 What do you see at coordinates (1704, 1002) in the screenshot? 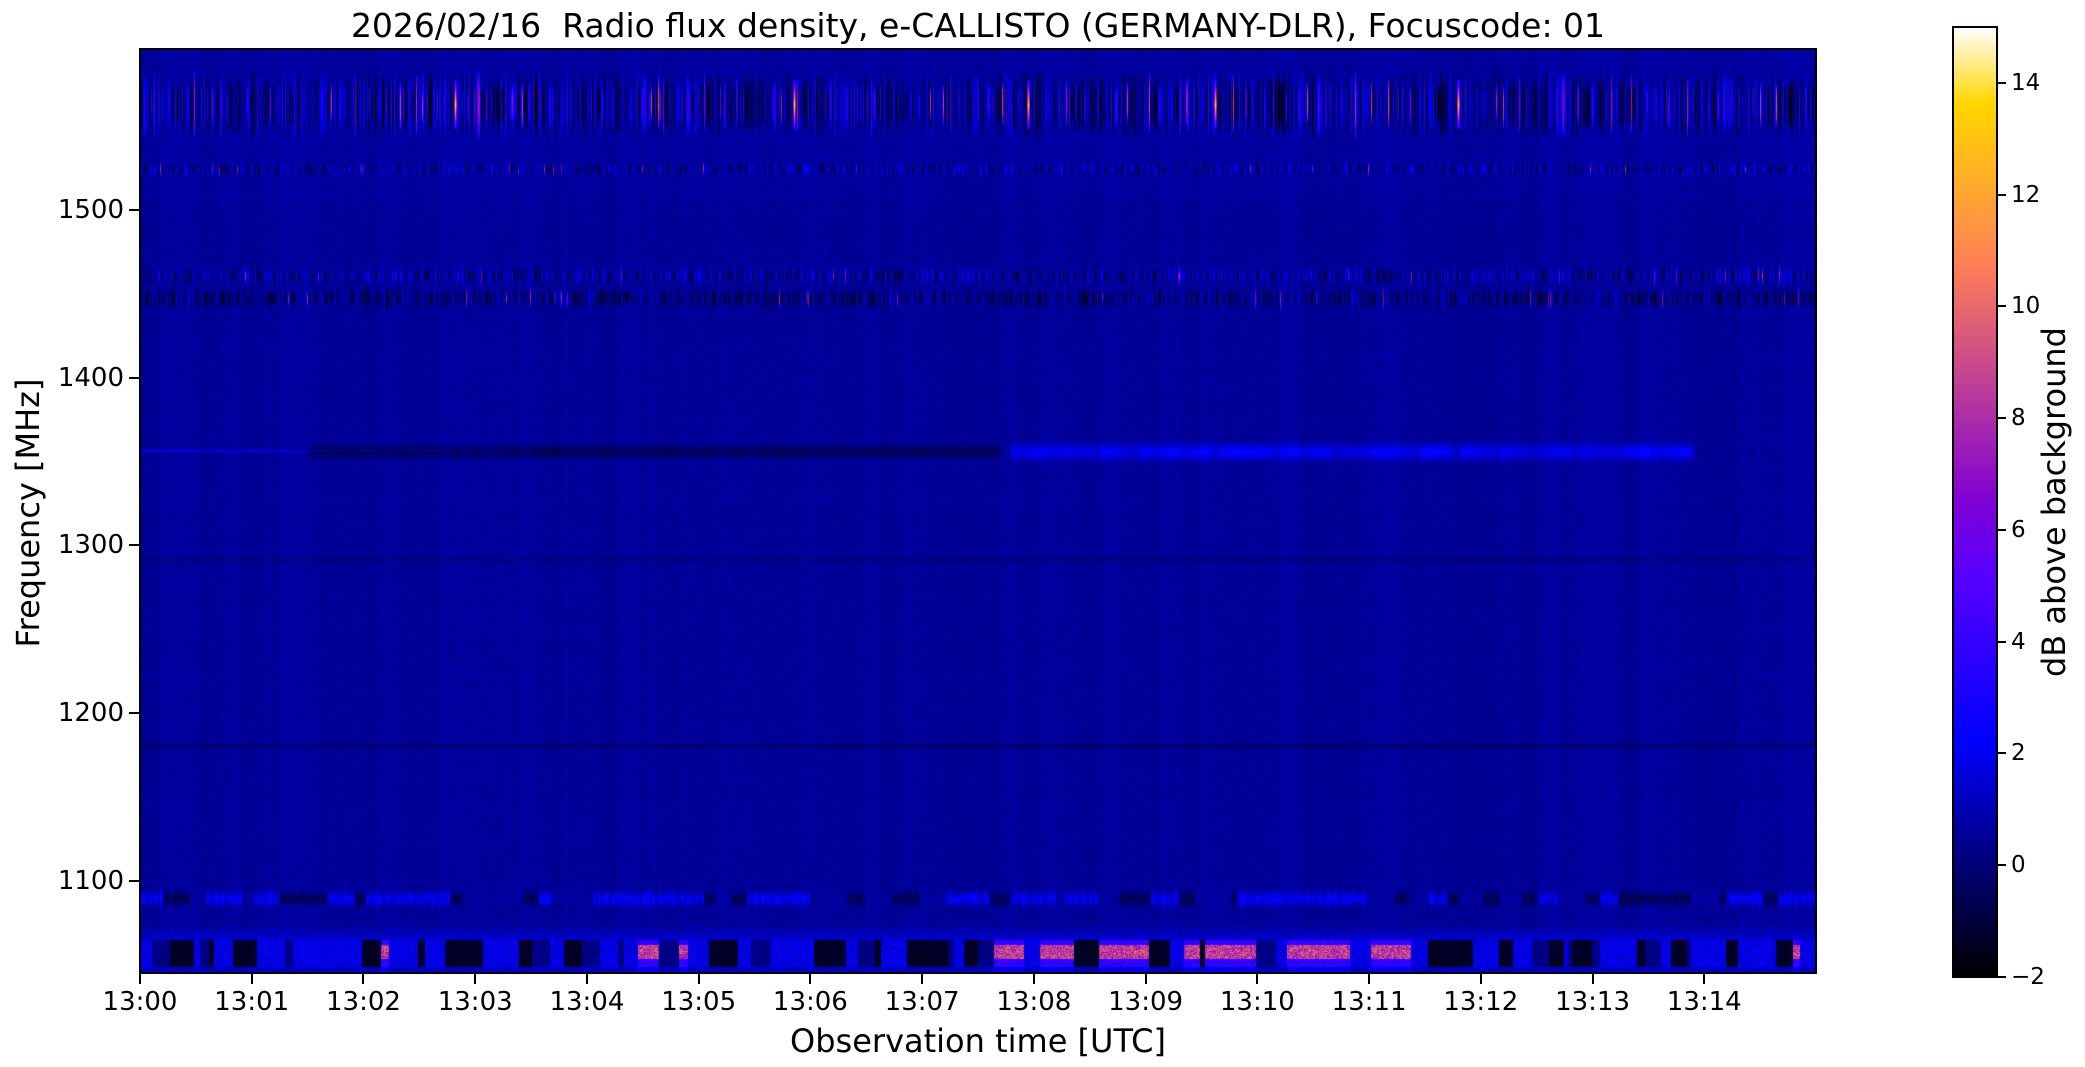
I see `x-tick-label: 13:14` at bounding box center [1704, 1002].